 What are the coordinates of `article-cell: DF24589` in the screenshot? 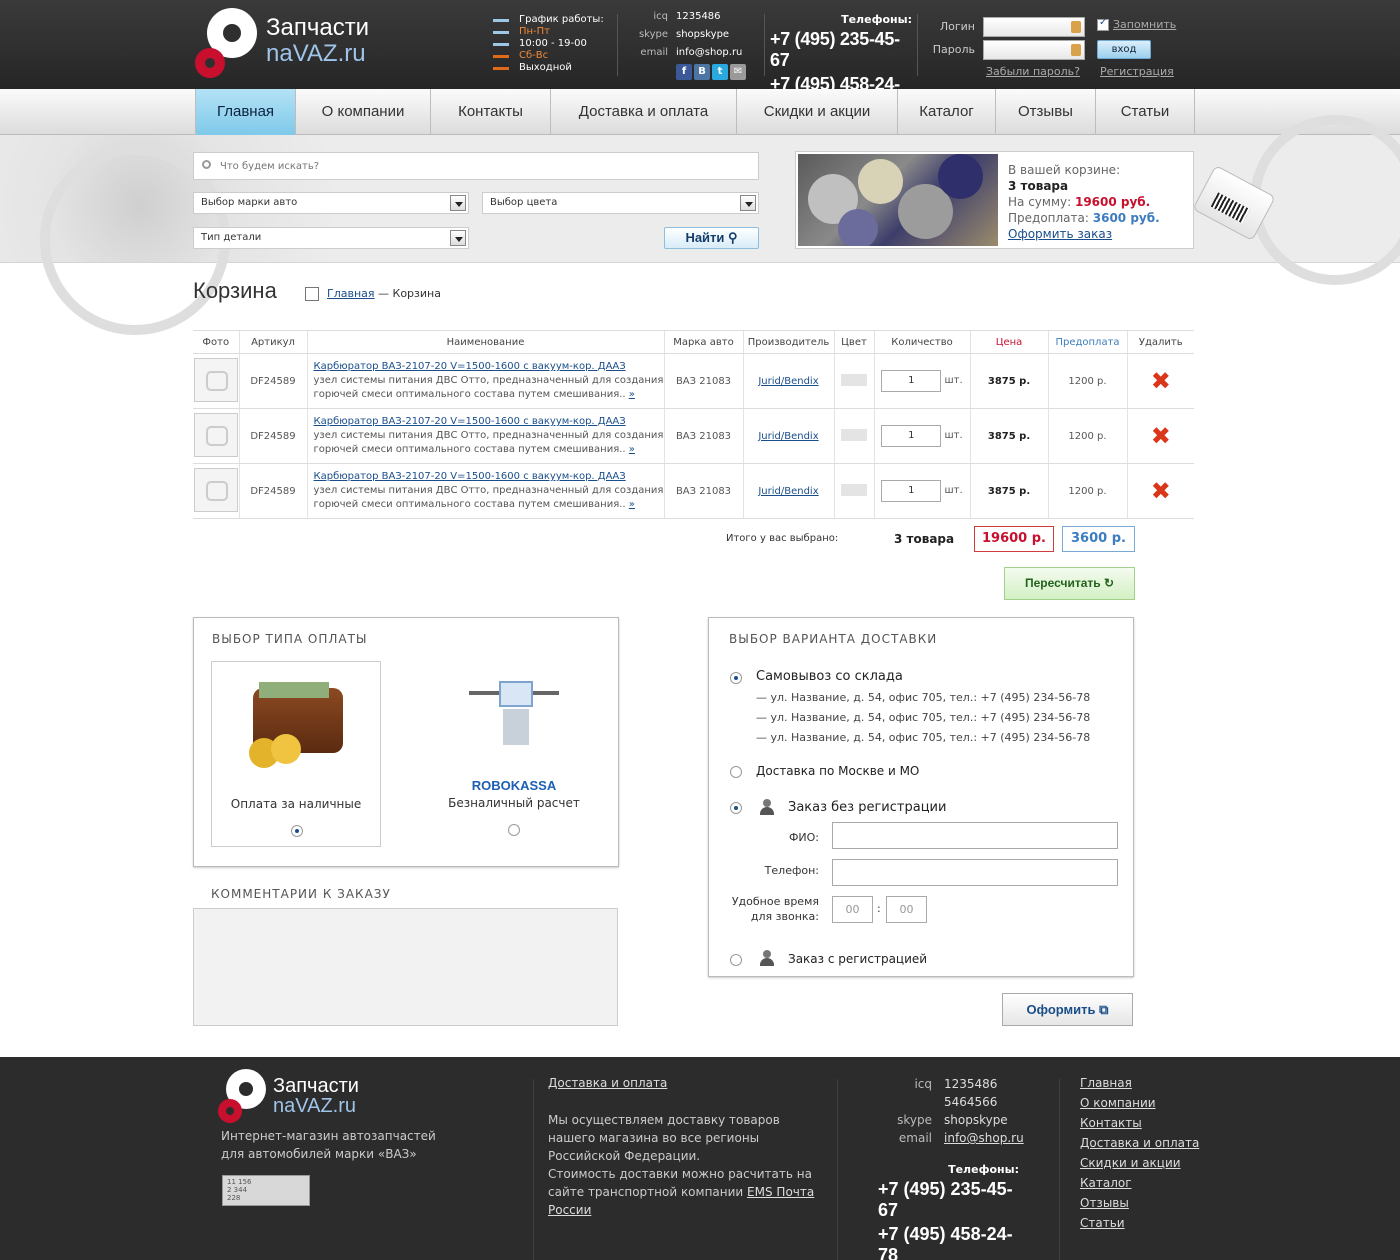 It's located at (272, 491).